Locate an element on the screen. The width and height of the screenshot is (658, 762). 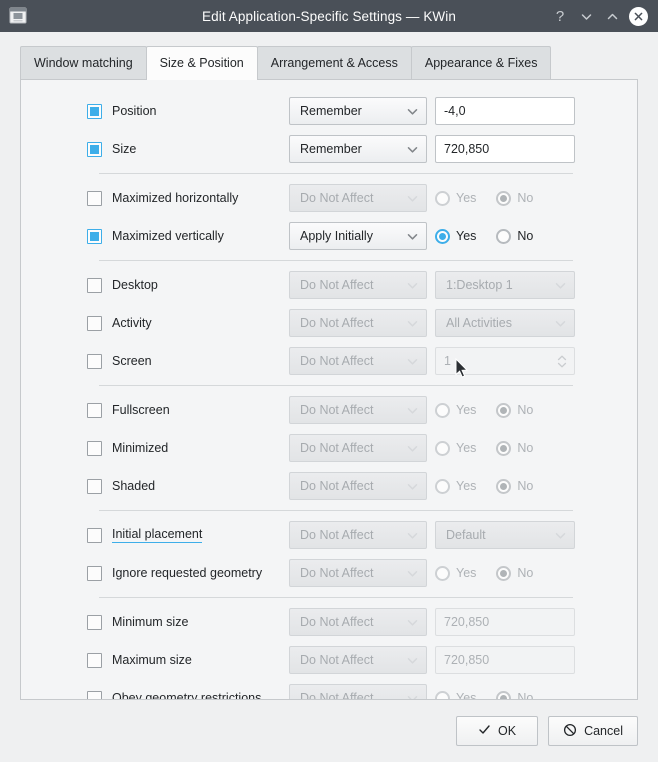
radio-no-ignore-requested-geometry: No is located at coordinates (514, 573).